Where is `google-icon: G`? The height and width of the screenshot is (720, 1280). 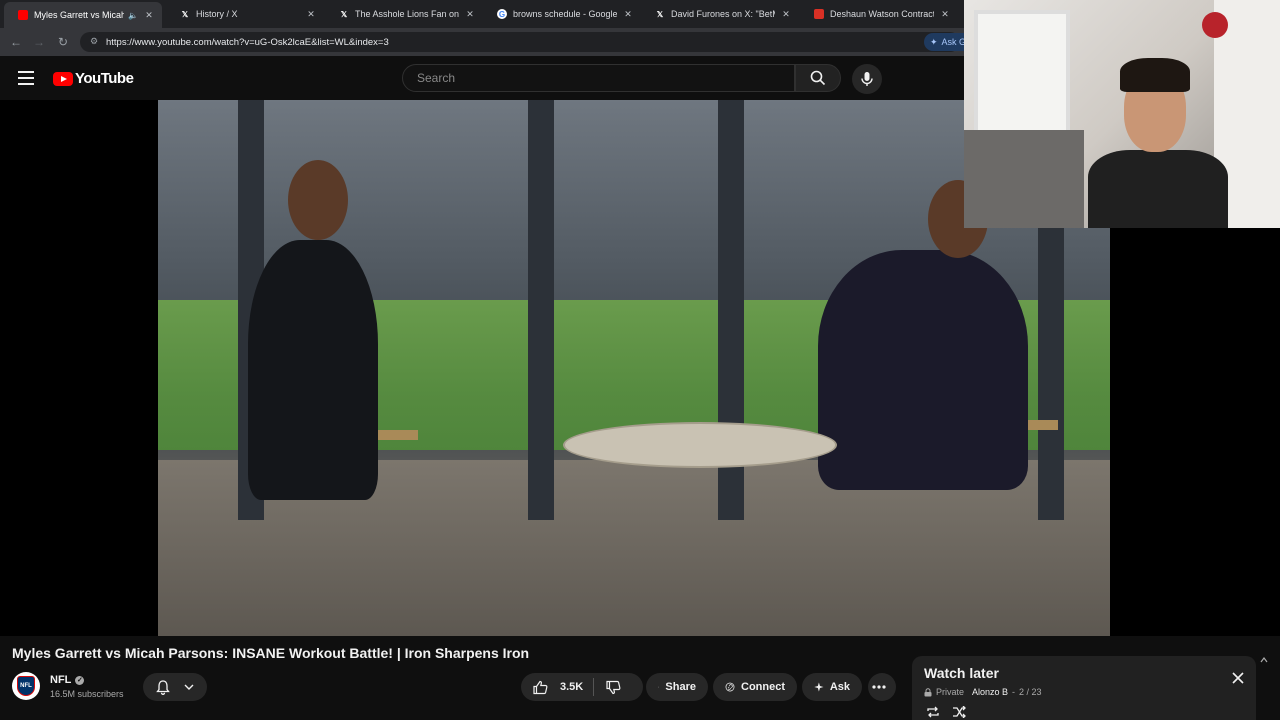
google-icon: G is located at coordinates (502, 14).